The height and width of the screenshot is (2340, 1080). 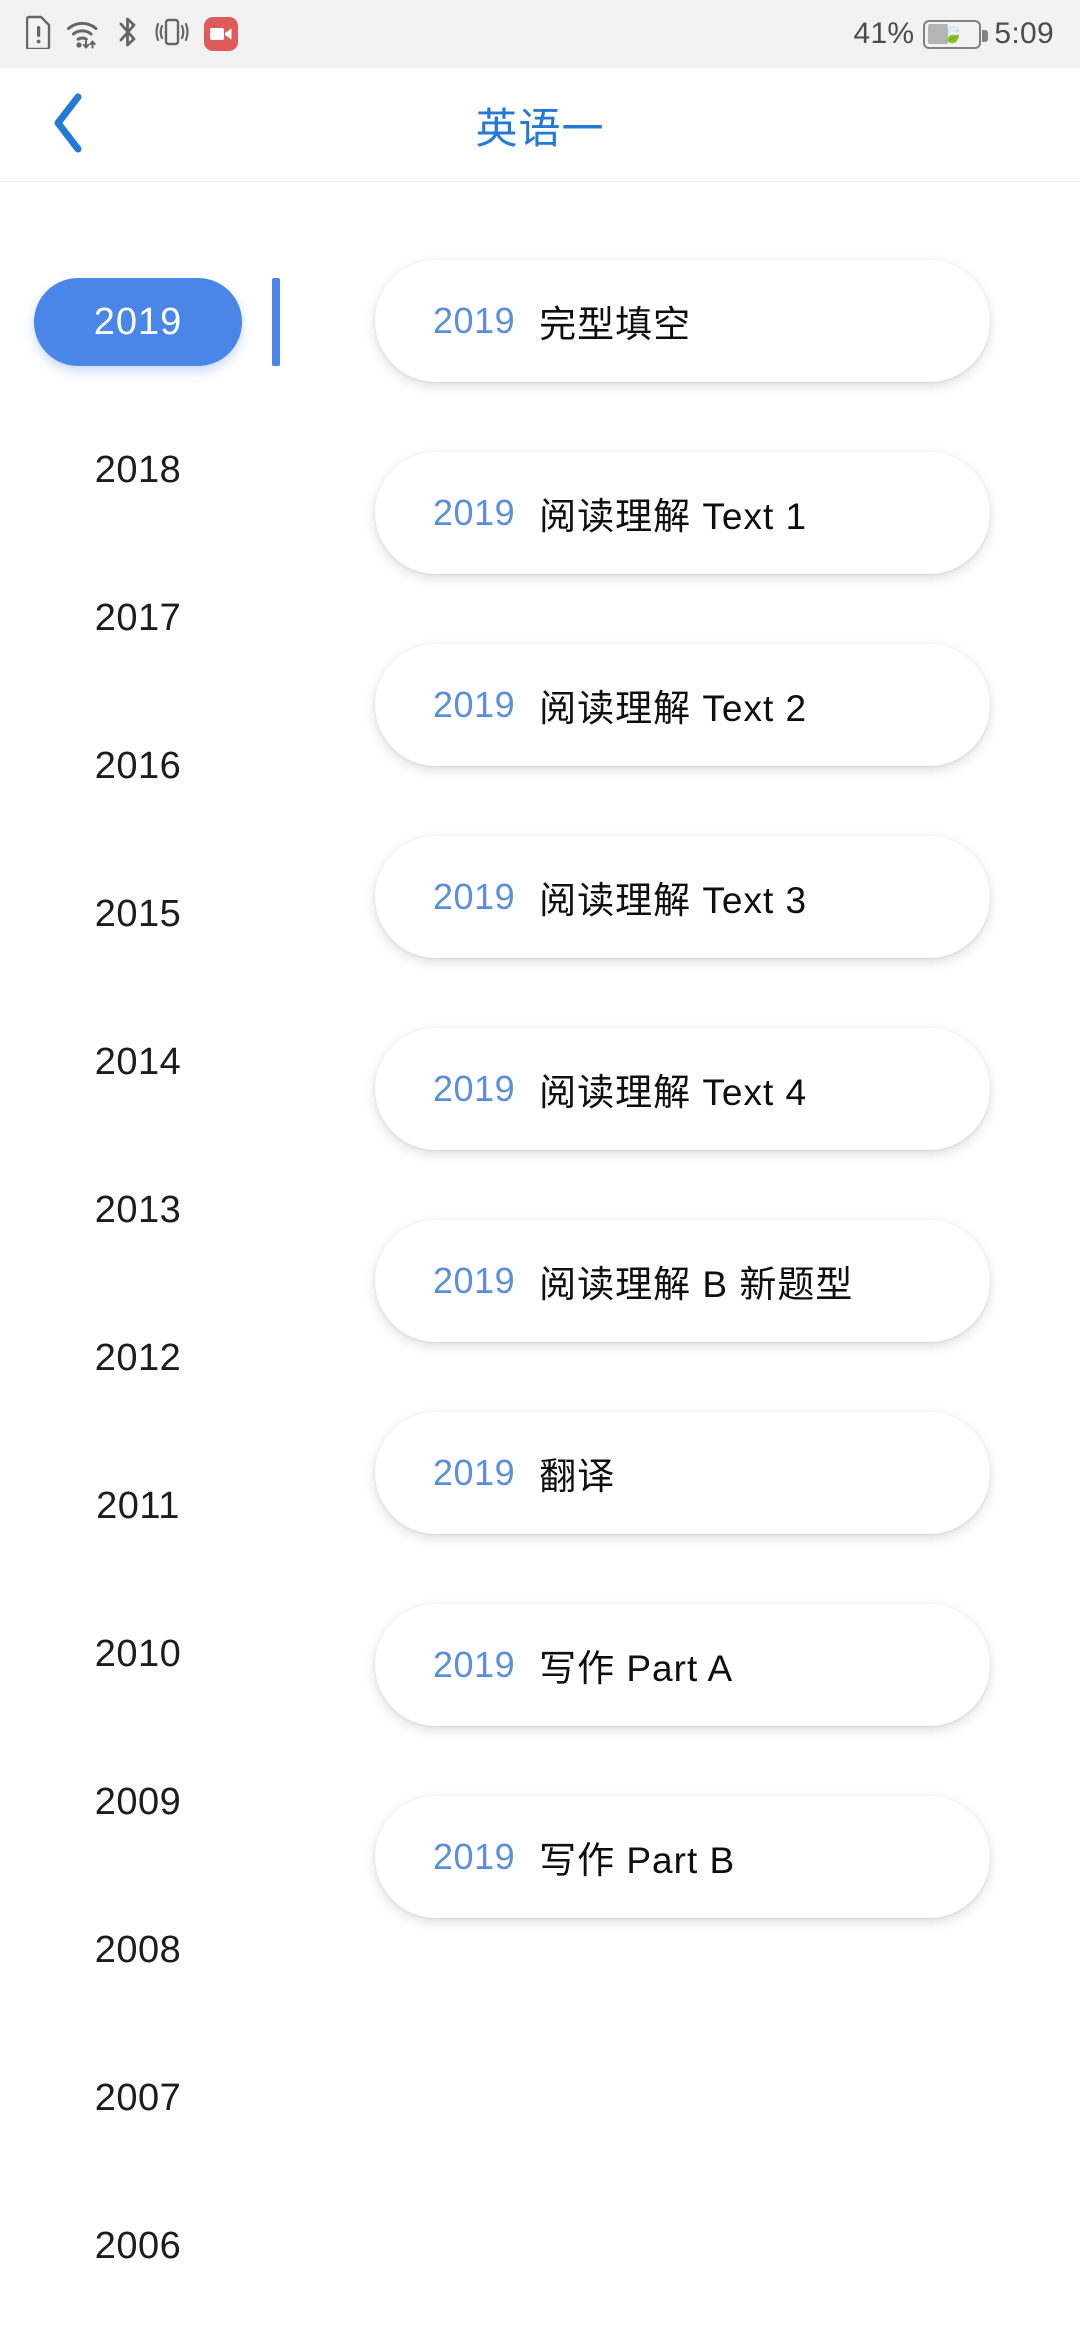 I want to click on year-item-2011: 2011, so click(x=138, y=1506).